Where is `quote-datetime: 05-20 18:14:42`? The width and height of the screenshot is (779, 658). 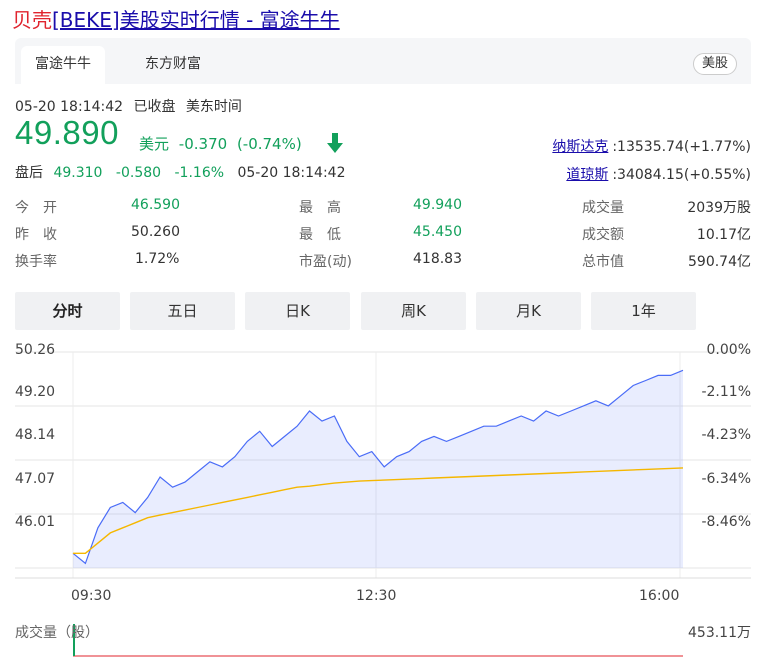
quote-datetime: 05-20 18:14:42 is located at coordinates (69, 107).